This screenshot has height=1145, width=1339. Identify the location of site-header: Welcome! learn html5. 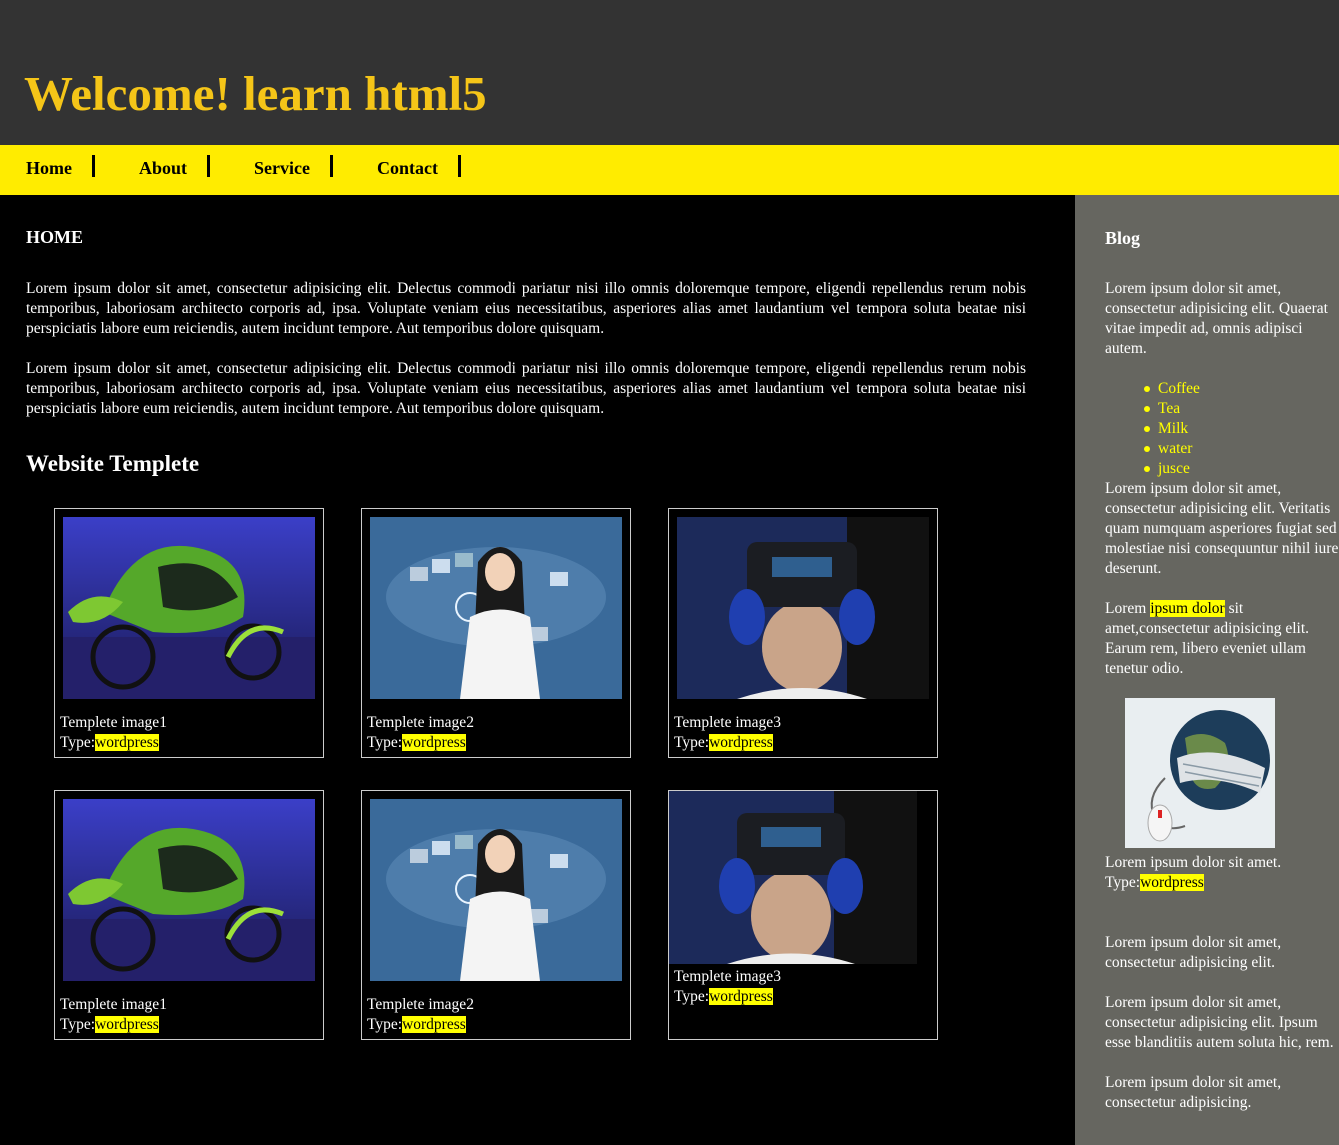
(669, 72).